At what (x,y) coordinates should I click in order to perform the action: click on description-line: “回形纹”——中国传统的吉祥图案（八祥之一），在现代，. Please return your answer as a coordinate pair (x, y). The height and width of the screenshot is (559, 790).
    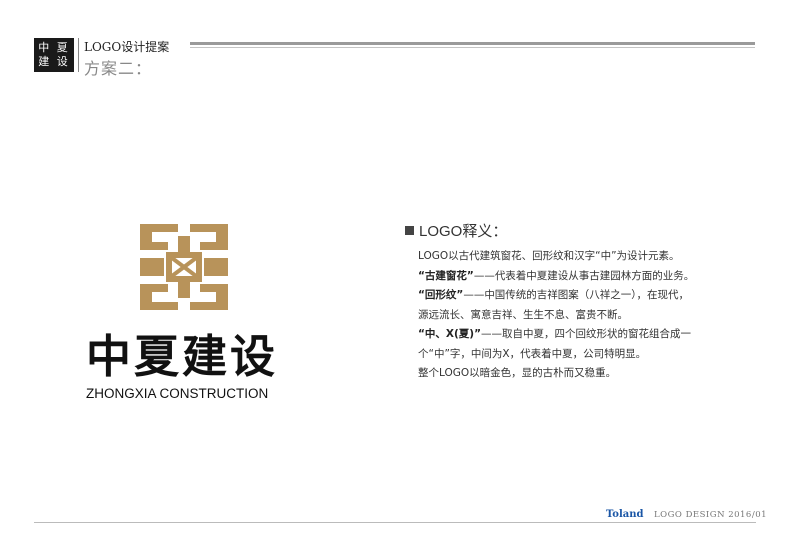
    Looking at the image, I should click on (583, 296).